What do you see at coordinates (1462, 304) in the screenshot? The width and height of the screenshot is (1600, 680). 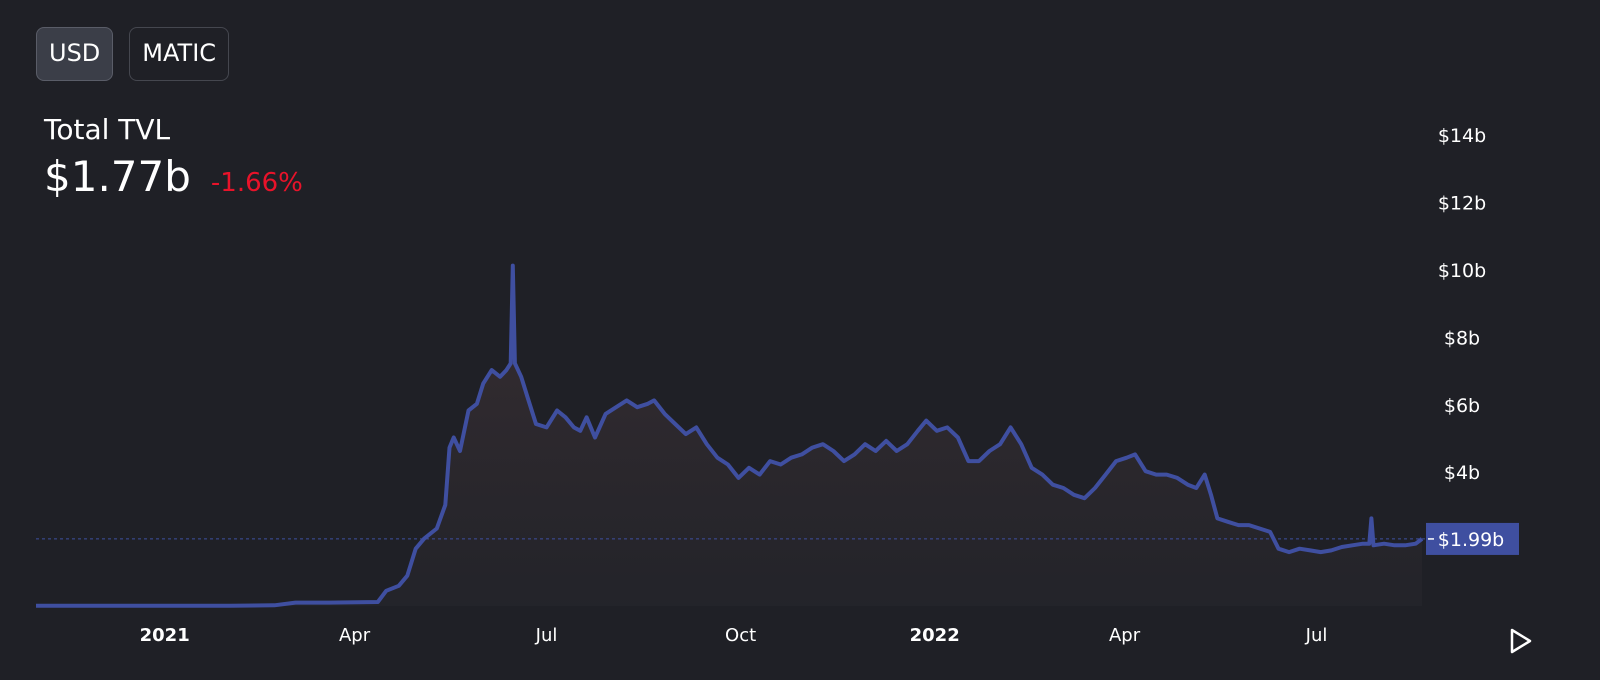 I see `y-axis: $4b $6b $8b $10b $12b $14b` at bounding box center [1462, 304].